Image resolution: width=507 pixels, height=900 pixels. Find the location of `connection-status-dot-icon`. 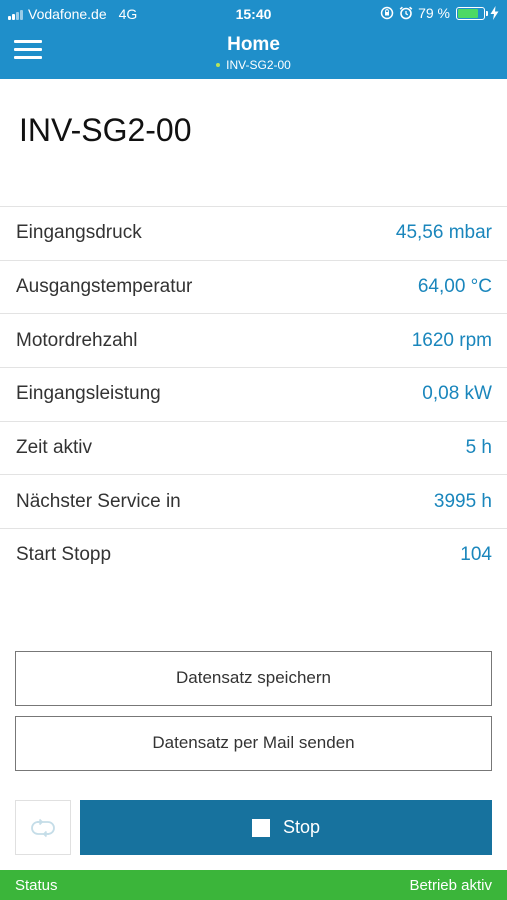

connection-status-dot-icon is located at coordinates (218, 64).